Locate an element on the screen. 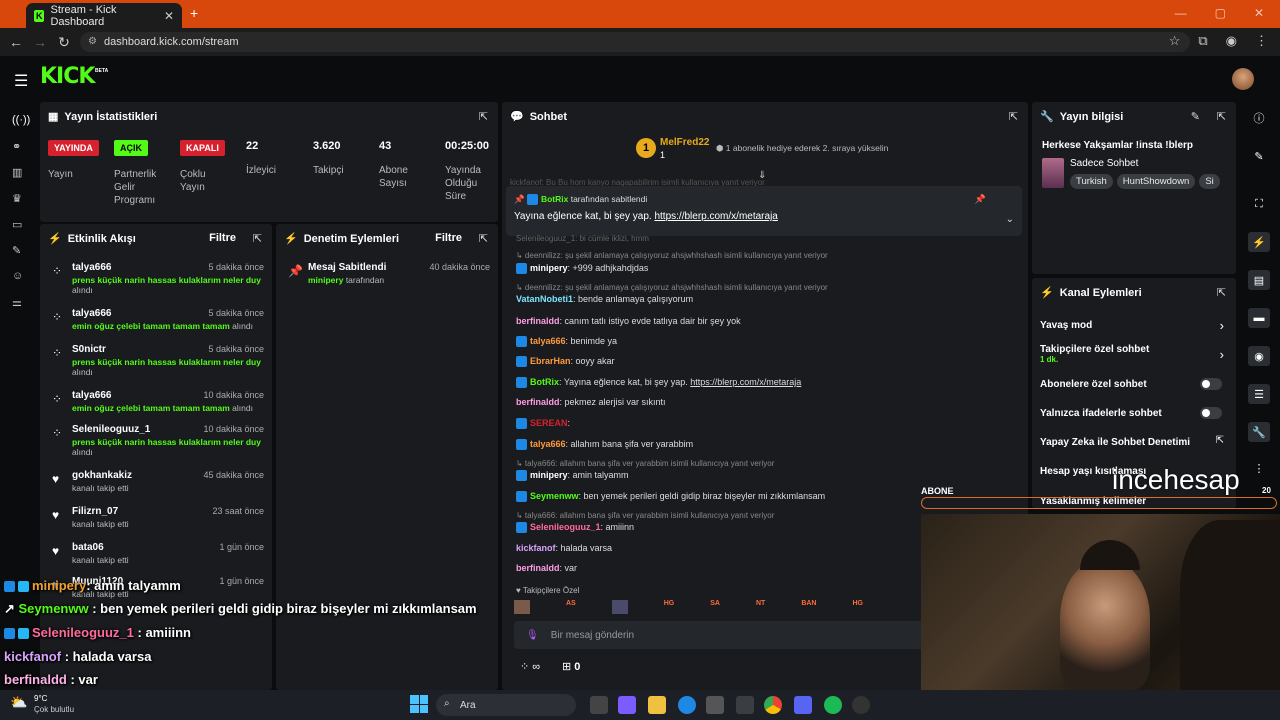  browser-tab: K Stream - Kick Dashboard ✕ is located at coordinates (104, 15).